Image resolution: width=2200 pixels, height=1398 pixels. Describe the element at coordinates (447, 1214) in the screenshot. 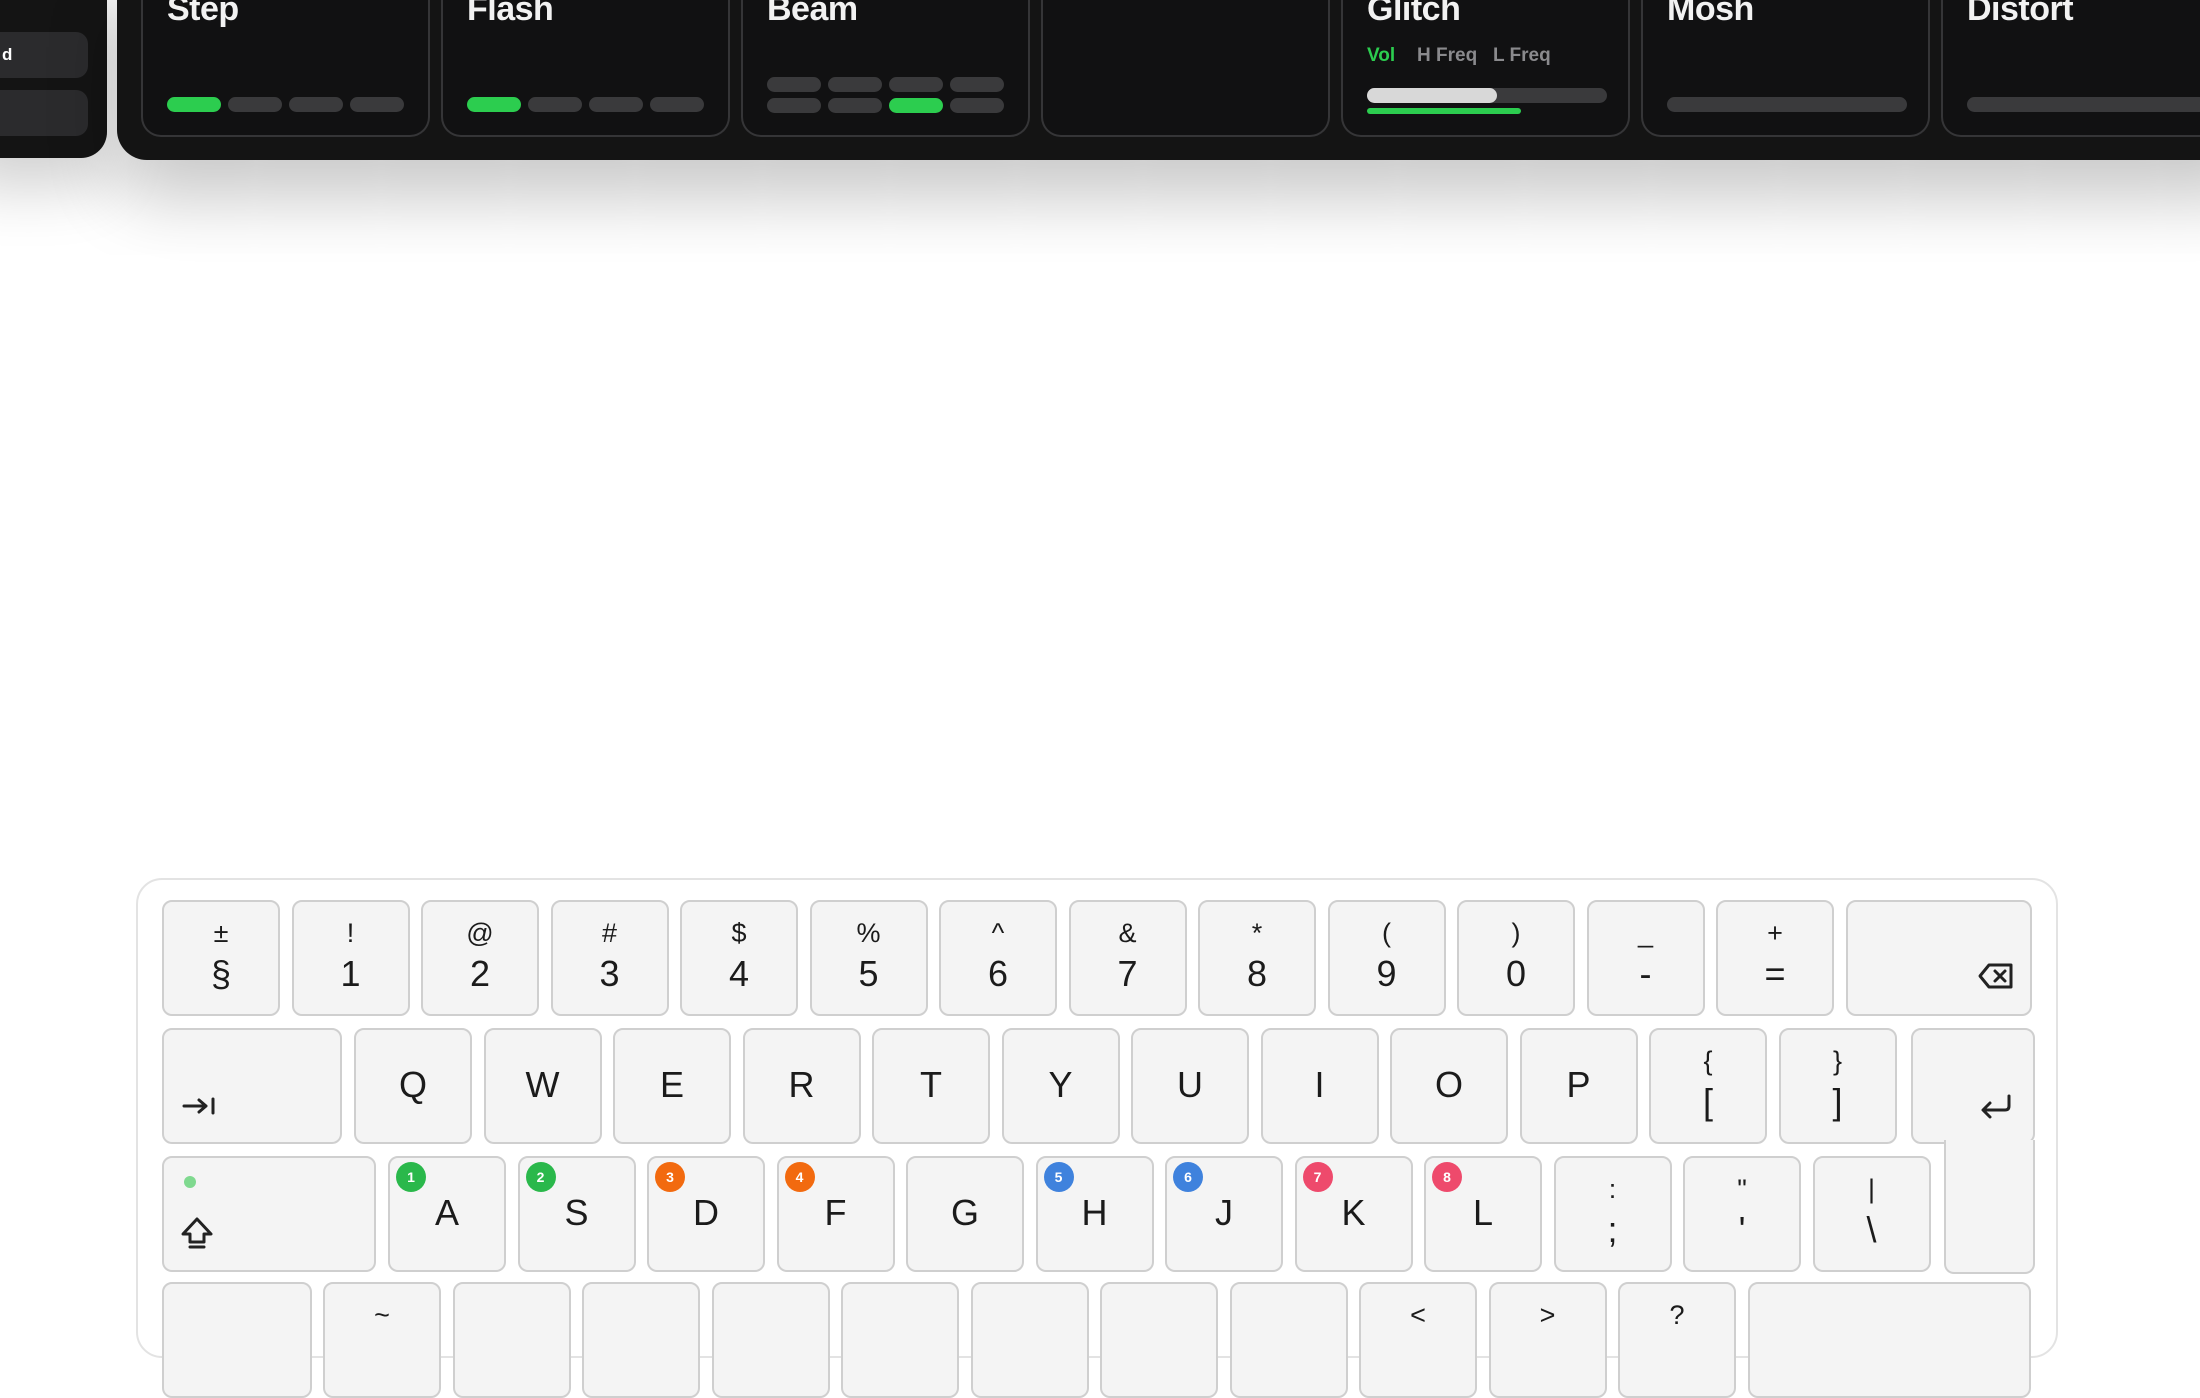

I see `key-a: A1` at that location.